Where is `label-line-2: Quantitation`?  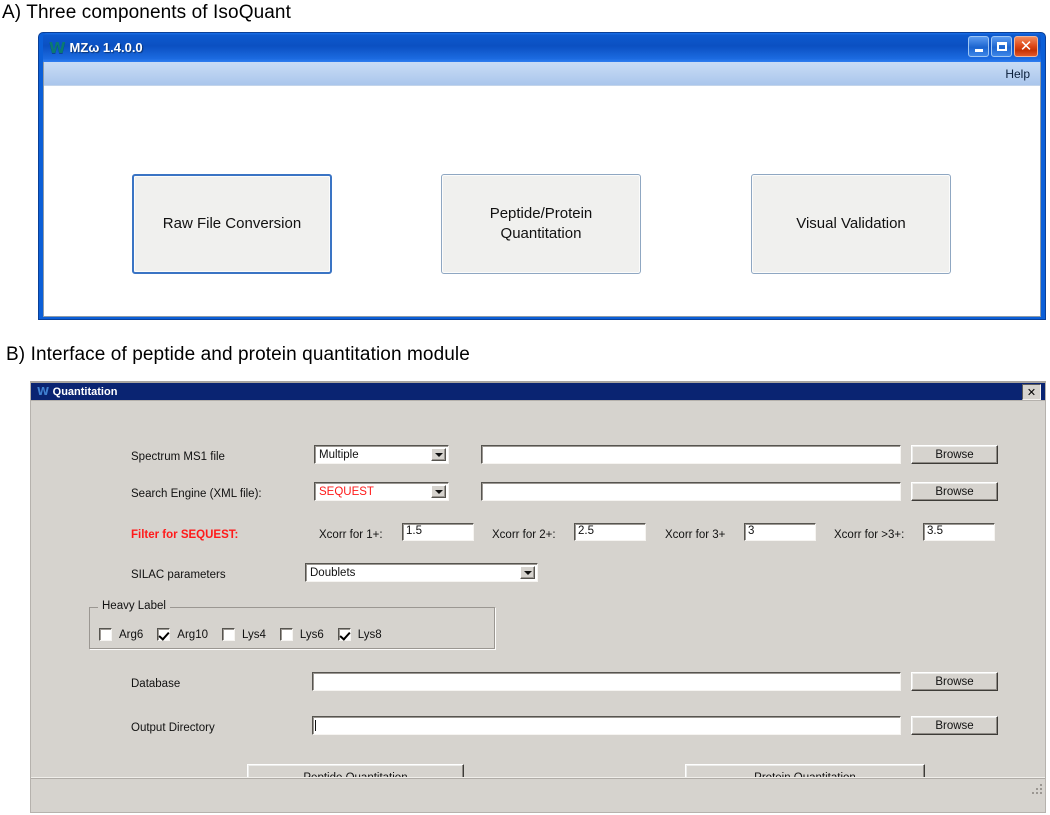 label-line-2: Quantitation is located at coordinates (541, 233).